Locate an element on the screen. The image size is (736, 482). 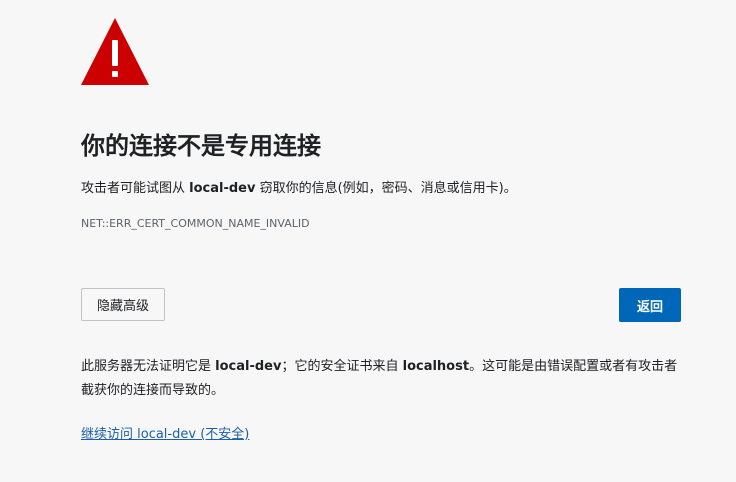
description-prefix: 攻击者可能试图从 is located at coordinates (135, 188).